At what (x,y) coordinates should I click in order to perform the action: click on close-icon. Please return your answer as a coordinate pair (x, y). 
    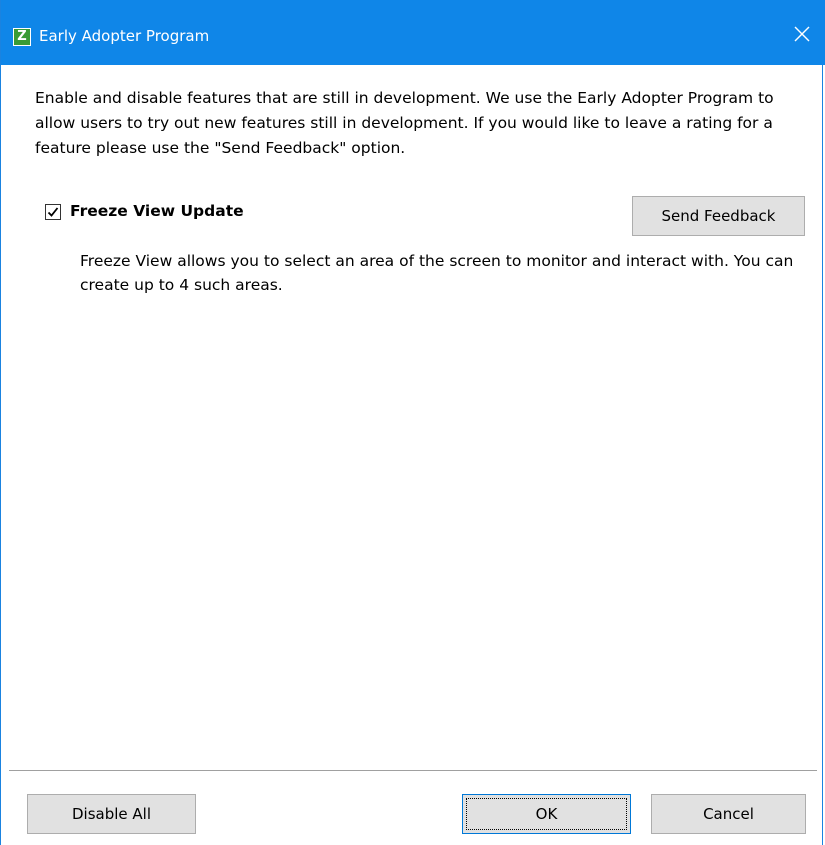
    Looking at the image, I should click on (802, 34).